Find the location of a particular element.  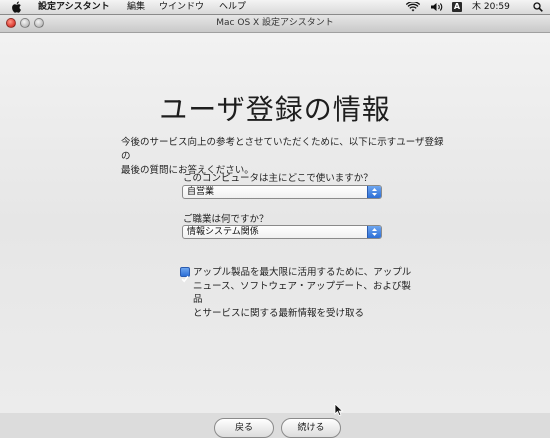

window-title: Mac OS X 設定アシスタント is located at coordinates (275, 23).